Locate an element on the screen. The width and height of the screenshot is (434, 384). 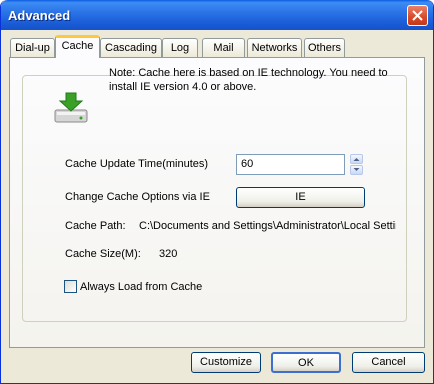
update-time-label: Cache Update Time(minutes) is located at coordinates (137, 164).